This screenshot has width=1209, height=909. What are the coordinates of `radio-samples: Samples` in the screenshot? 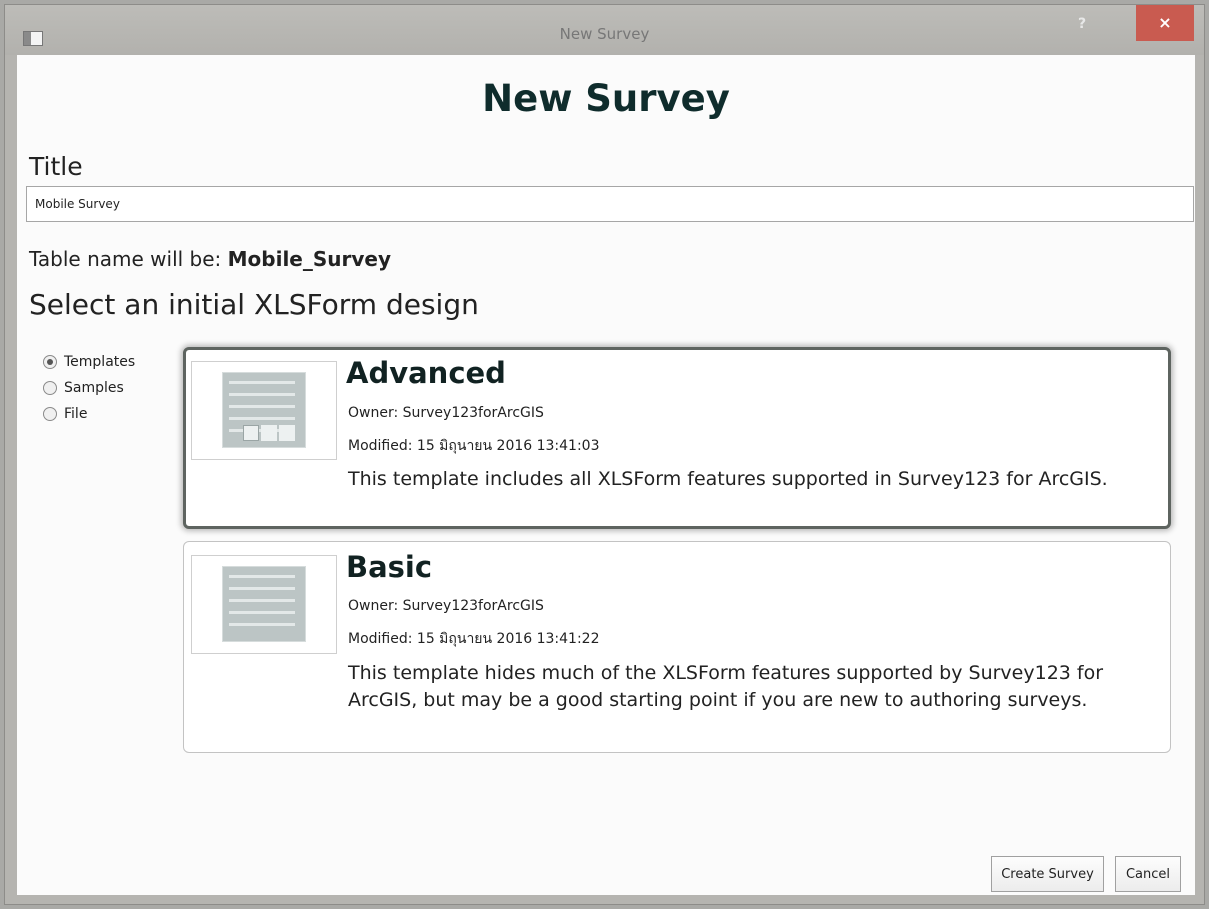 It's located at (89, 388).